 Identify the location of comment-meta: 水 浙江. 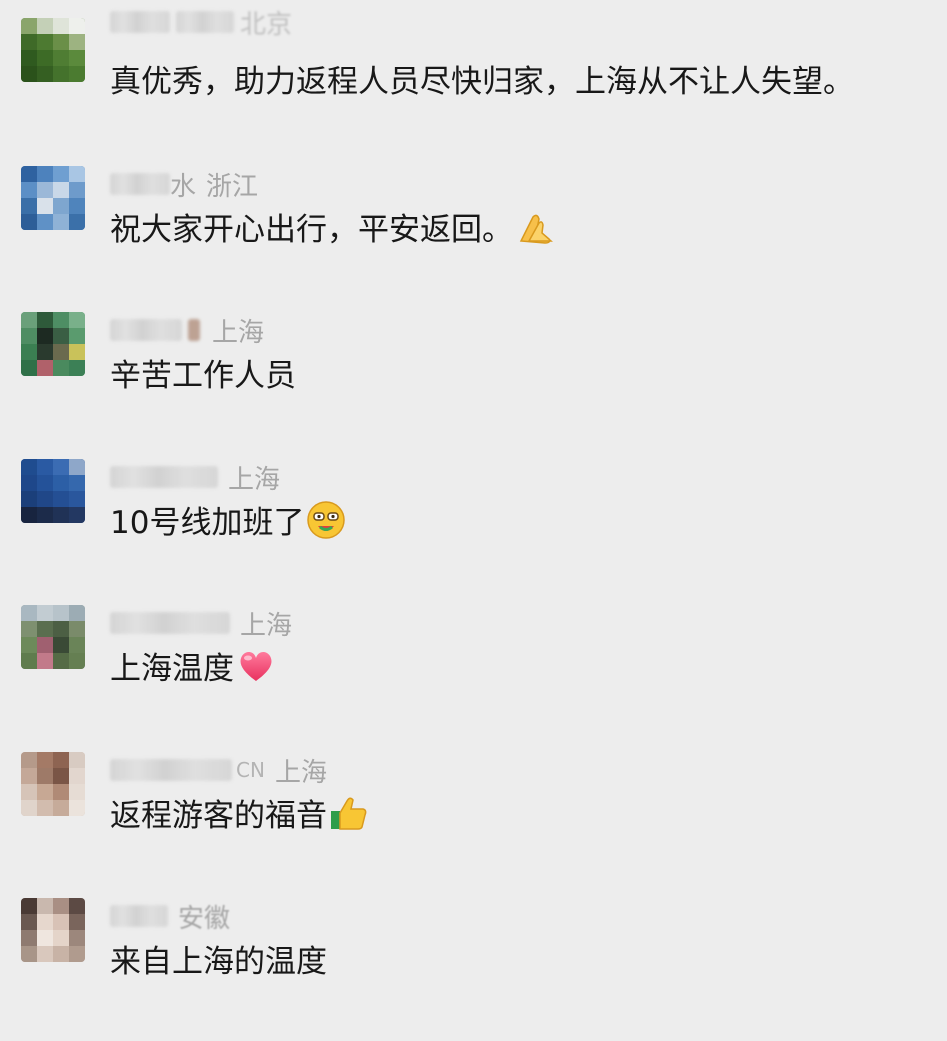
(184, 184).